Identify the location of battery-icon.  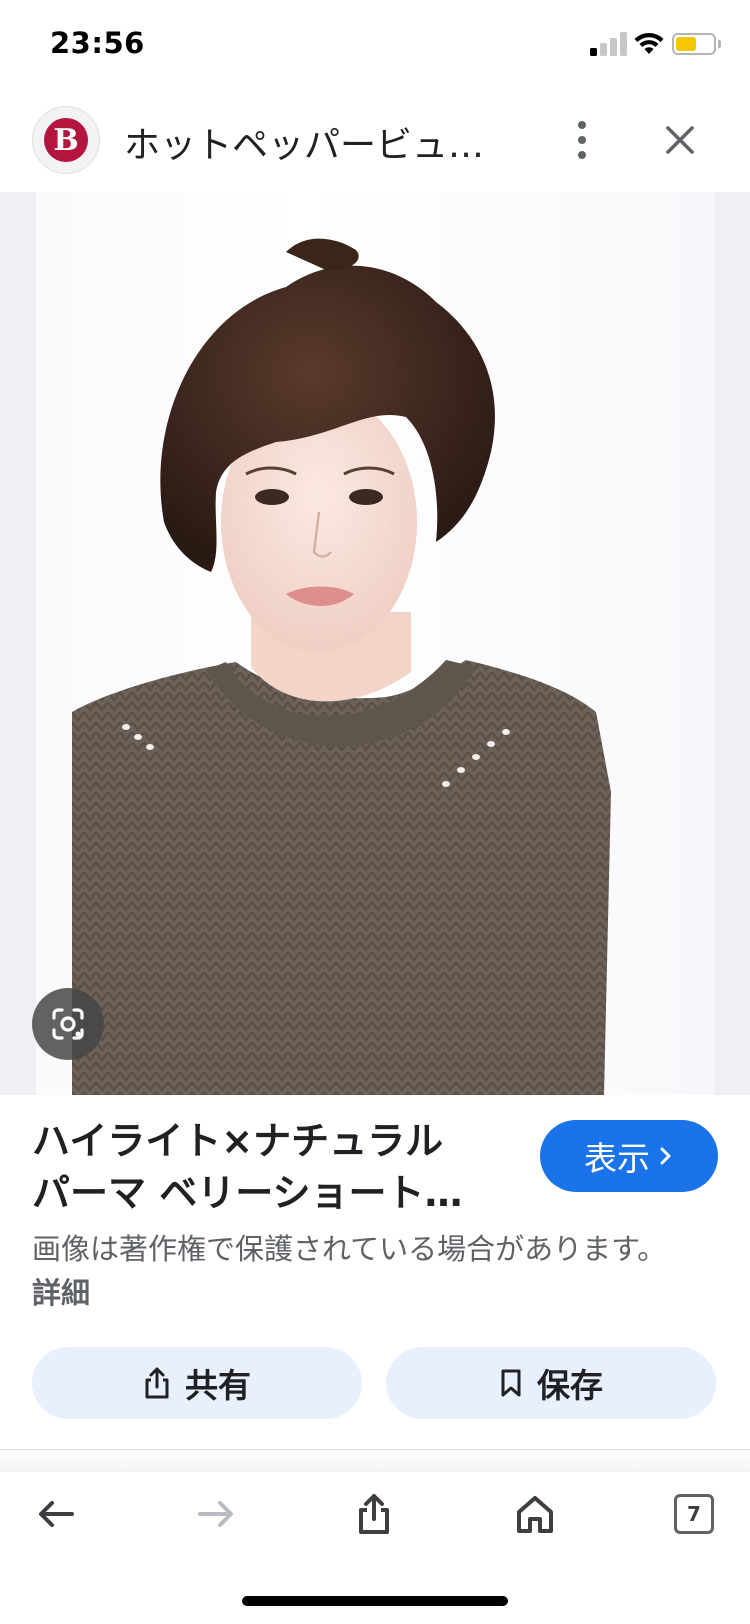
(694, 44).